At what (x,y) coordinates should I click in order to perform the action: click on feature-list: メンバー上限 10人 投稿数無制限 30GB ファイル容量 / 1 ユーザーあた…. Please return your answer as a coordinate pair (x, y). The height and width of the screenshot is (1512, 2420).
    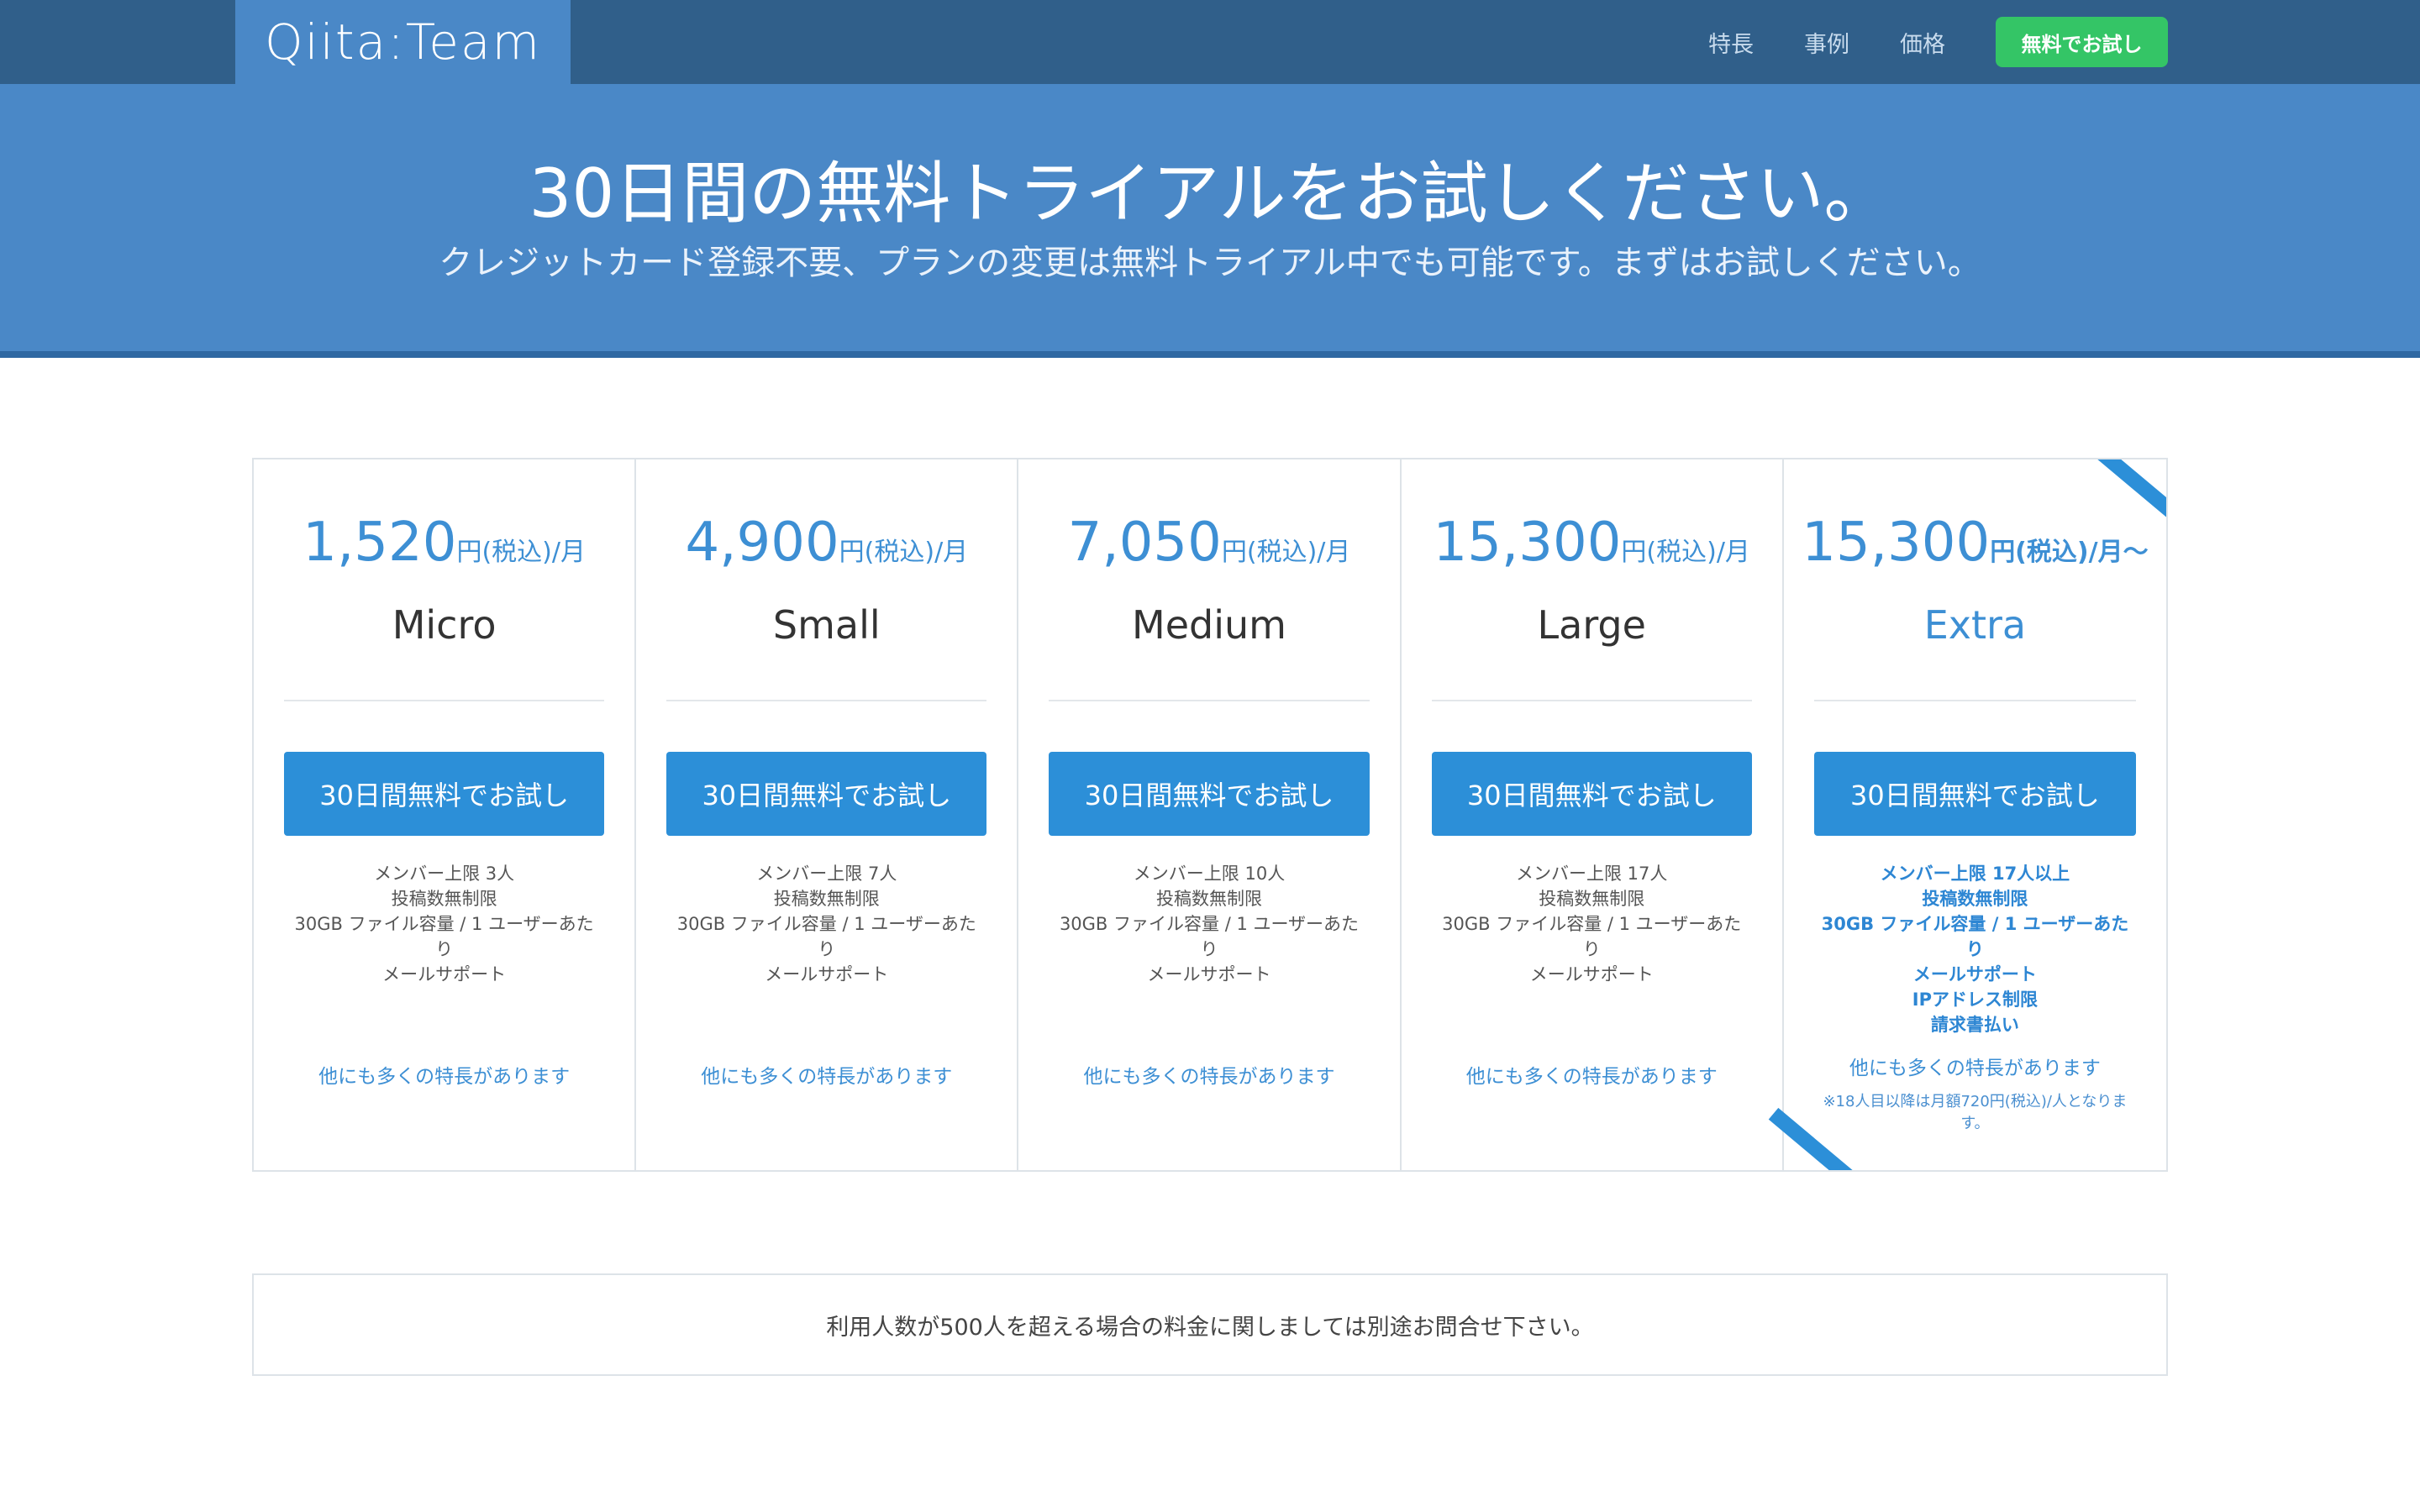
    Looking at the image, I should click on (1208, 924).